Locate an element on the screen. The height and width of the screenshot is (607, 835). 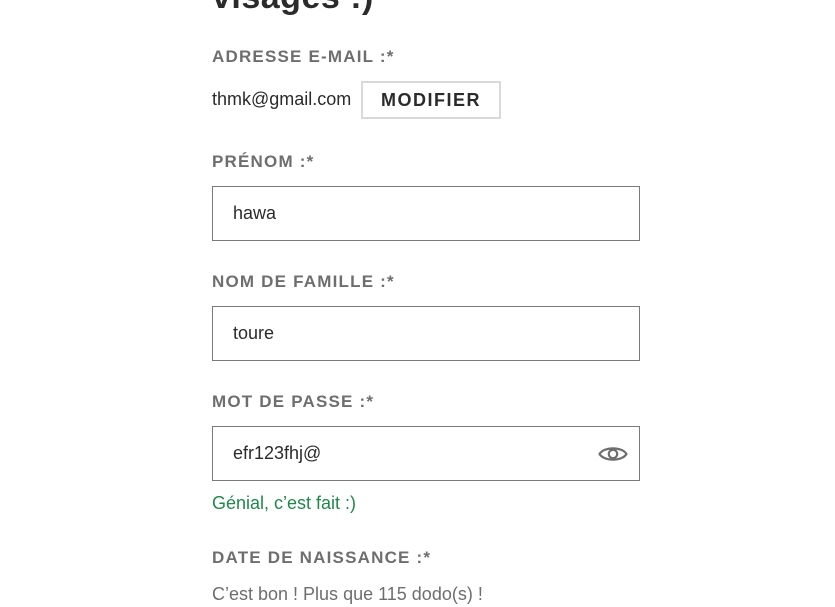
last-name-input is located at coordinates (426, 333).